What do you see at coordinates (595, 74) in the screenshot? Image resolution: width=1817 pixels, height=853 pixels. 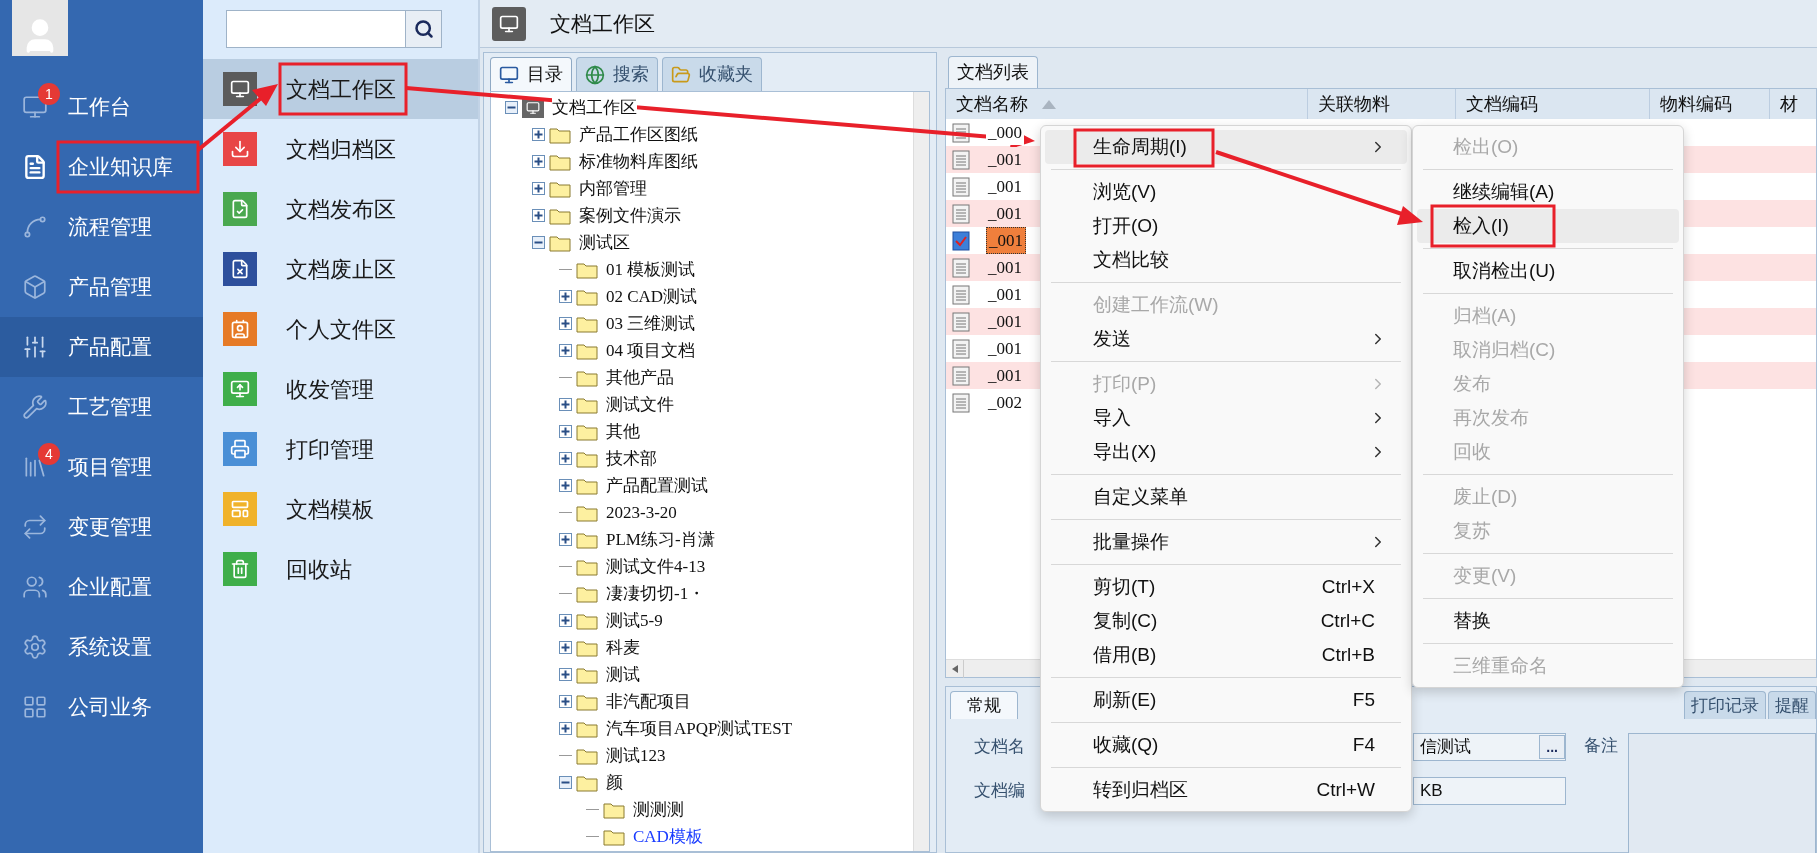 I see `globe-icon` at bounding box center [595, 74].